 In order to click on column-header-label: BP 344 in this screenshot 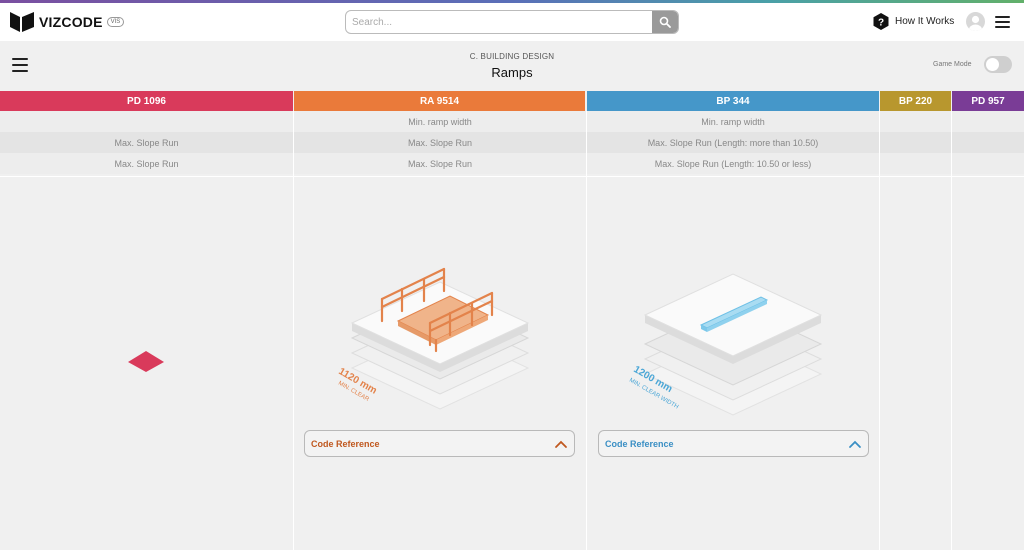, I will do `click(733, 101)`.